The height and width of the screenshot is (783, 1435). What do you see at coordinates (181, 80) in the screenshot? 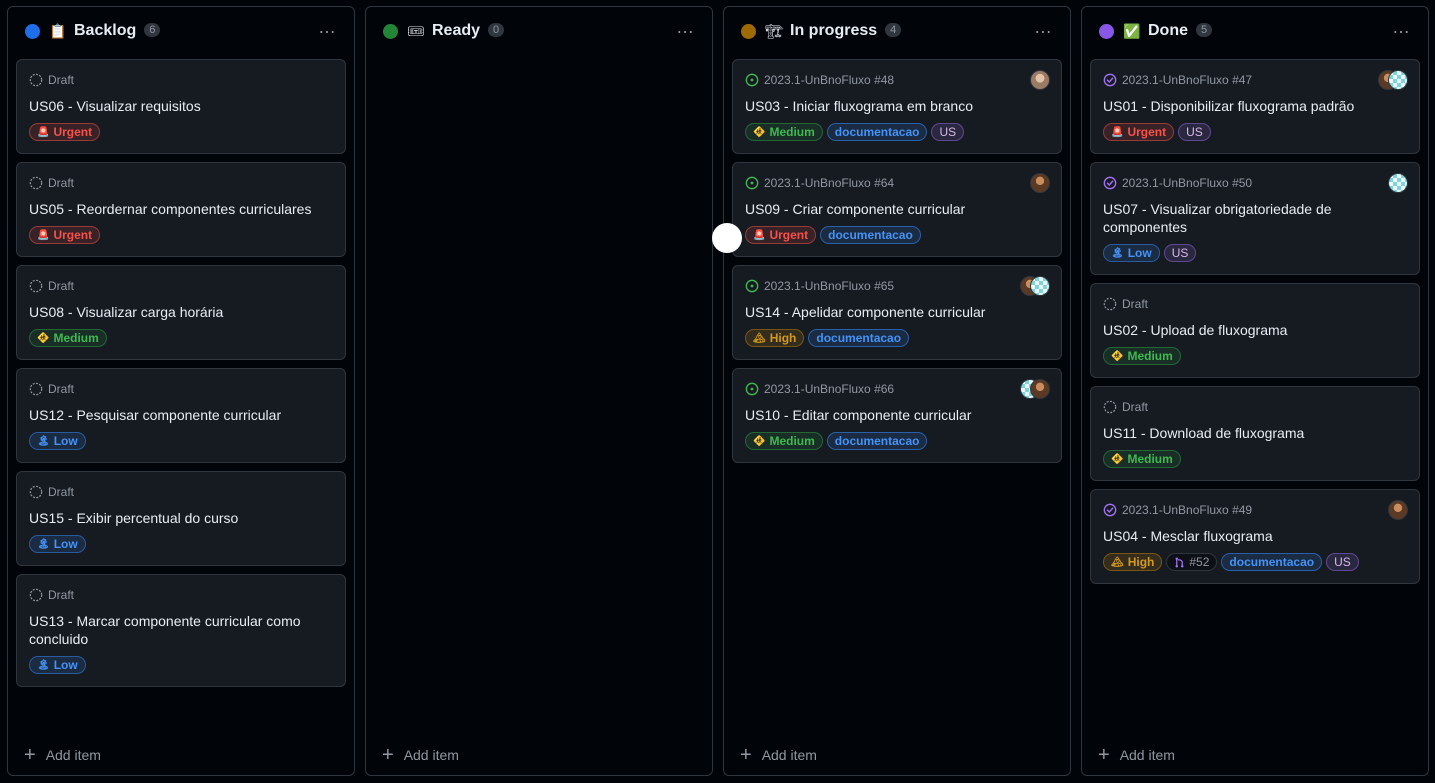
I see `card-meta: Draft` at bounding box center [181, 80].